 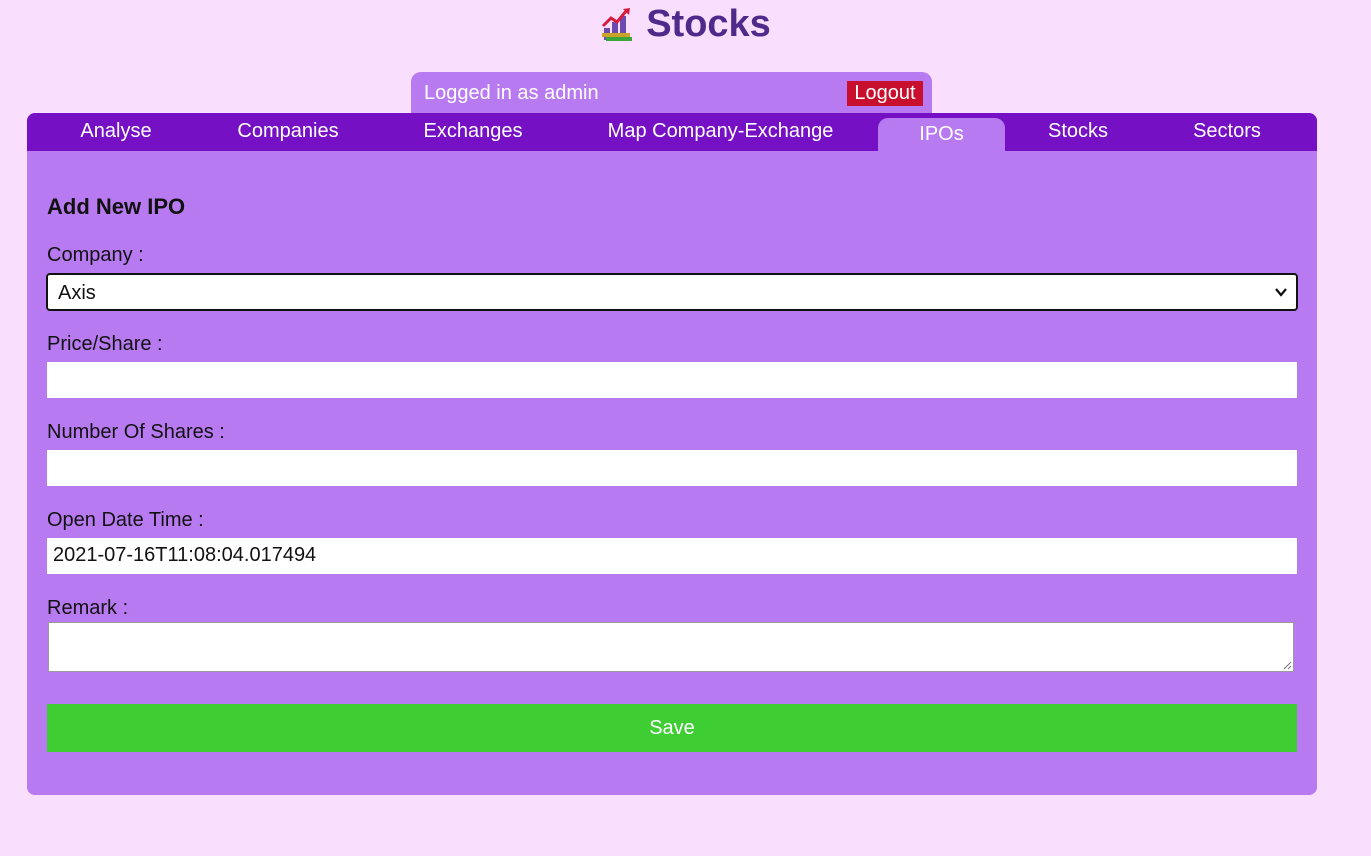 I want to click on tab-map-company-exchange: Map Company-Exchange, so click(x=720, y=132).